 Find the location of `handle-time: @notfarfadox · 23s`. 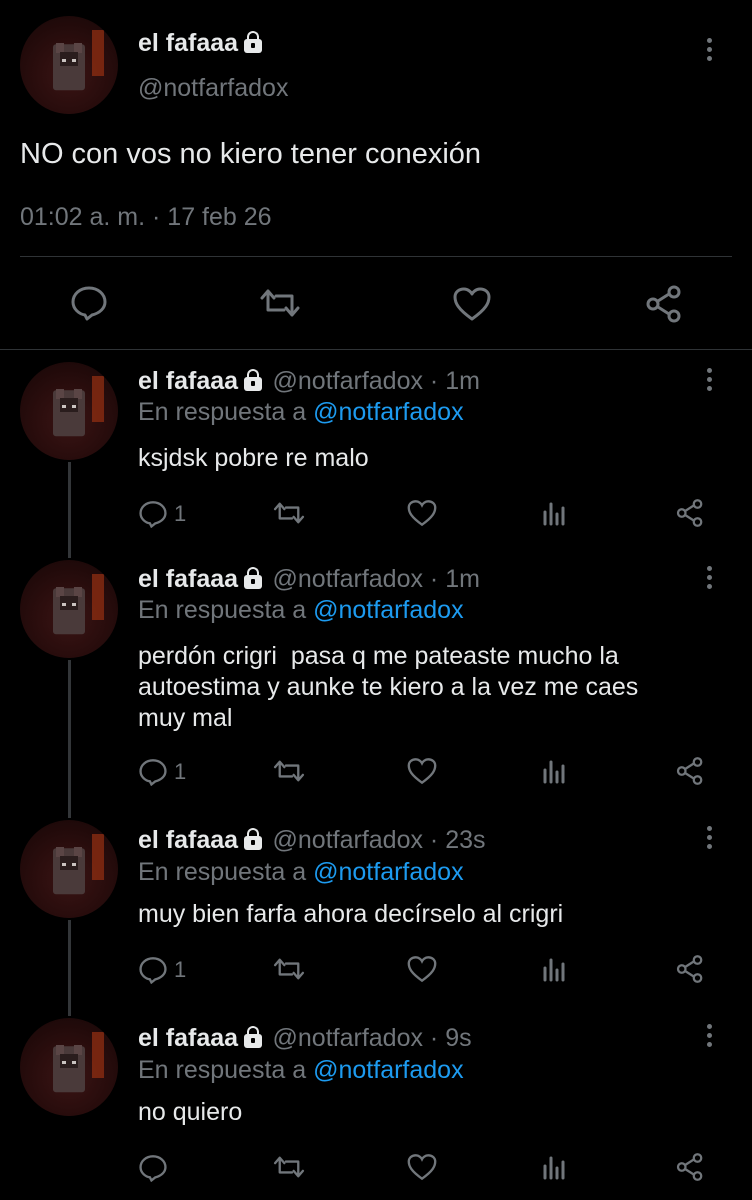

handle-time: @notfarfadox · 23s is located at coordinates (379, 840).